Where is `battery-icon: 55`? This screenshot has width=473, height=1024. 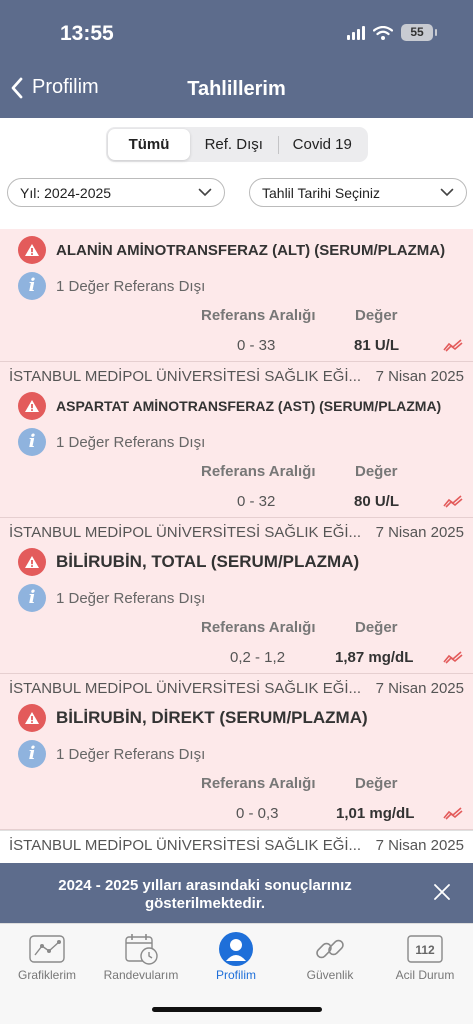
battery-icon: 55 is located at coordinates (419, 32).